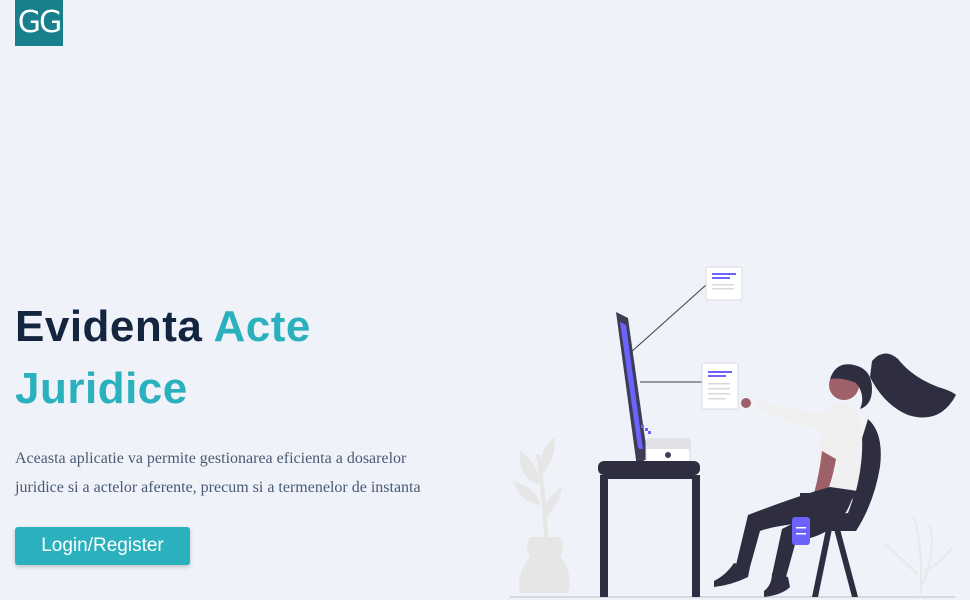 Image resolution: width=970 pixels, height=600 pixels. What do you see at coordinates (39, 23) in the screenshot?
I see `brand-logo: GG` at bounding box center [39, 23].